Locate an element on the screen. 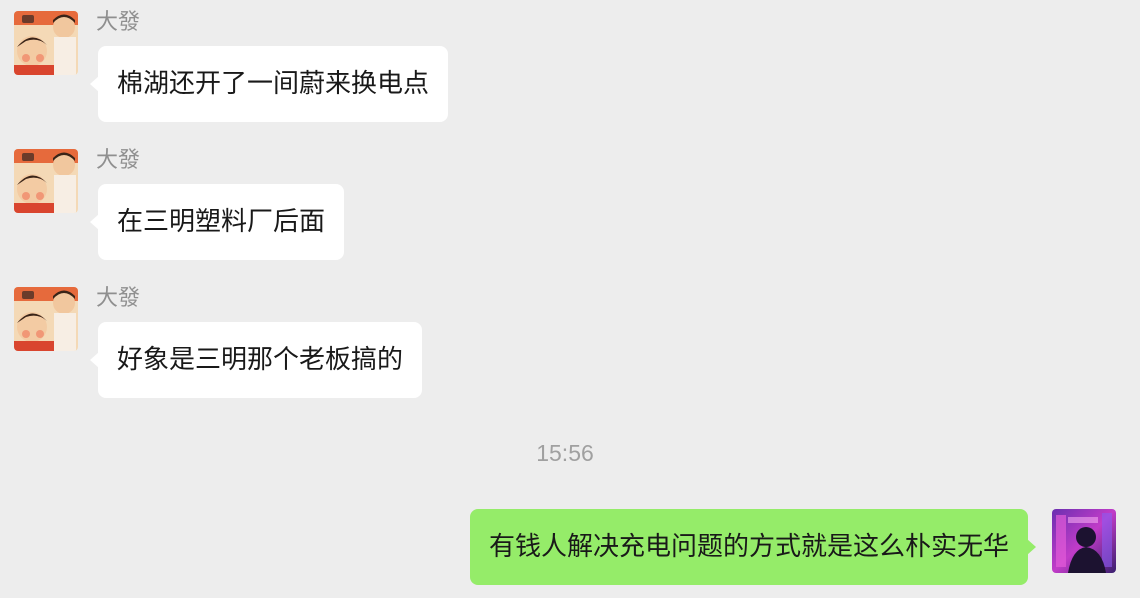  message-bubble: 棉湖还开了一间蔚来换电点 is located at coordinates (269, 84).